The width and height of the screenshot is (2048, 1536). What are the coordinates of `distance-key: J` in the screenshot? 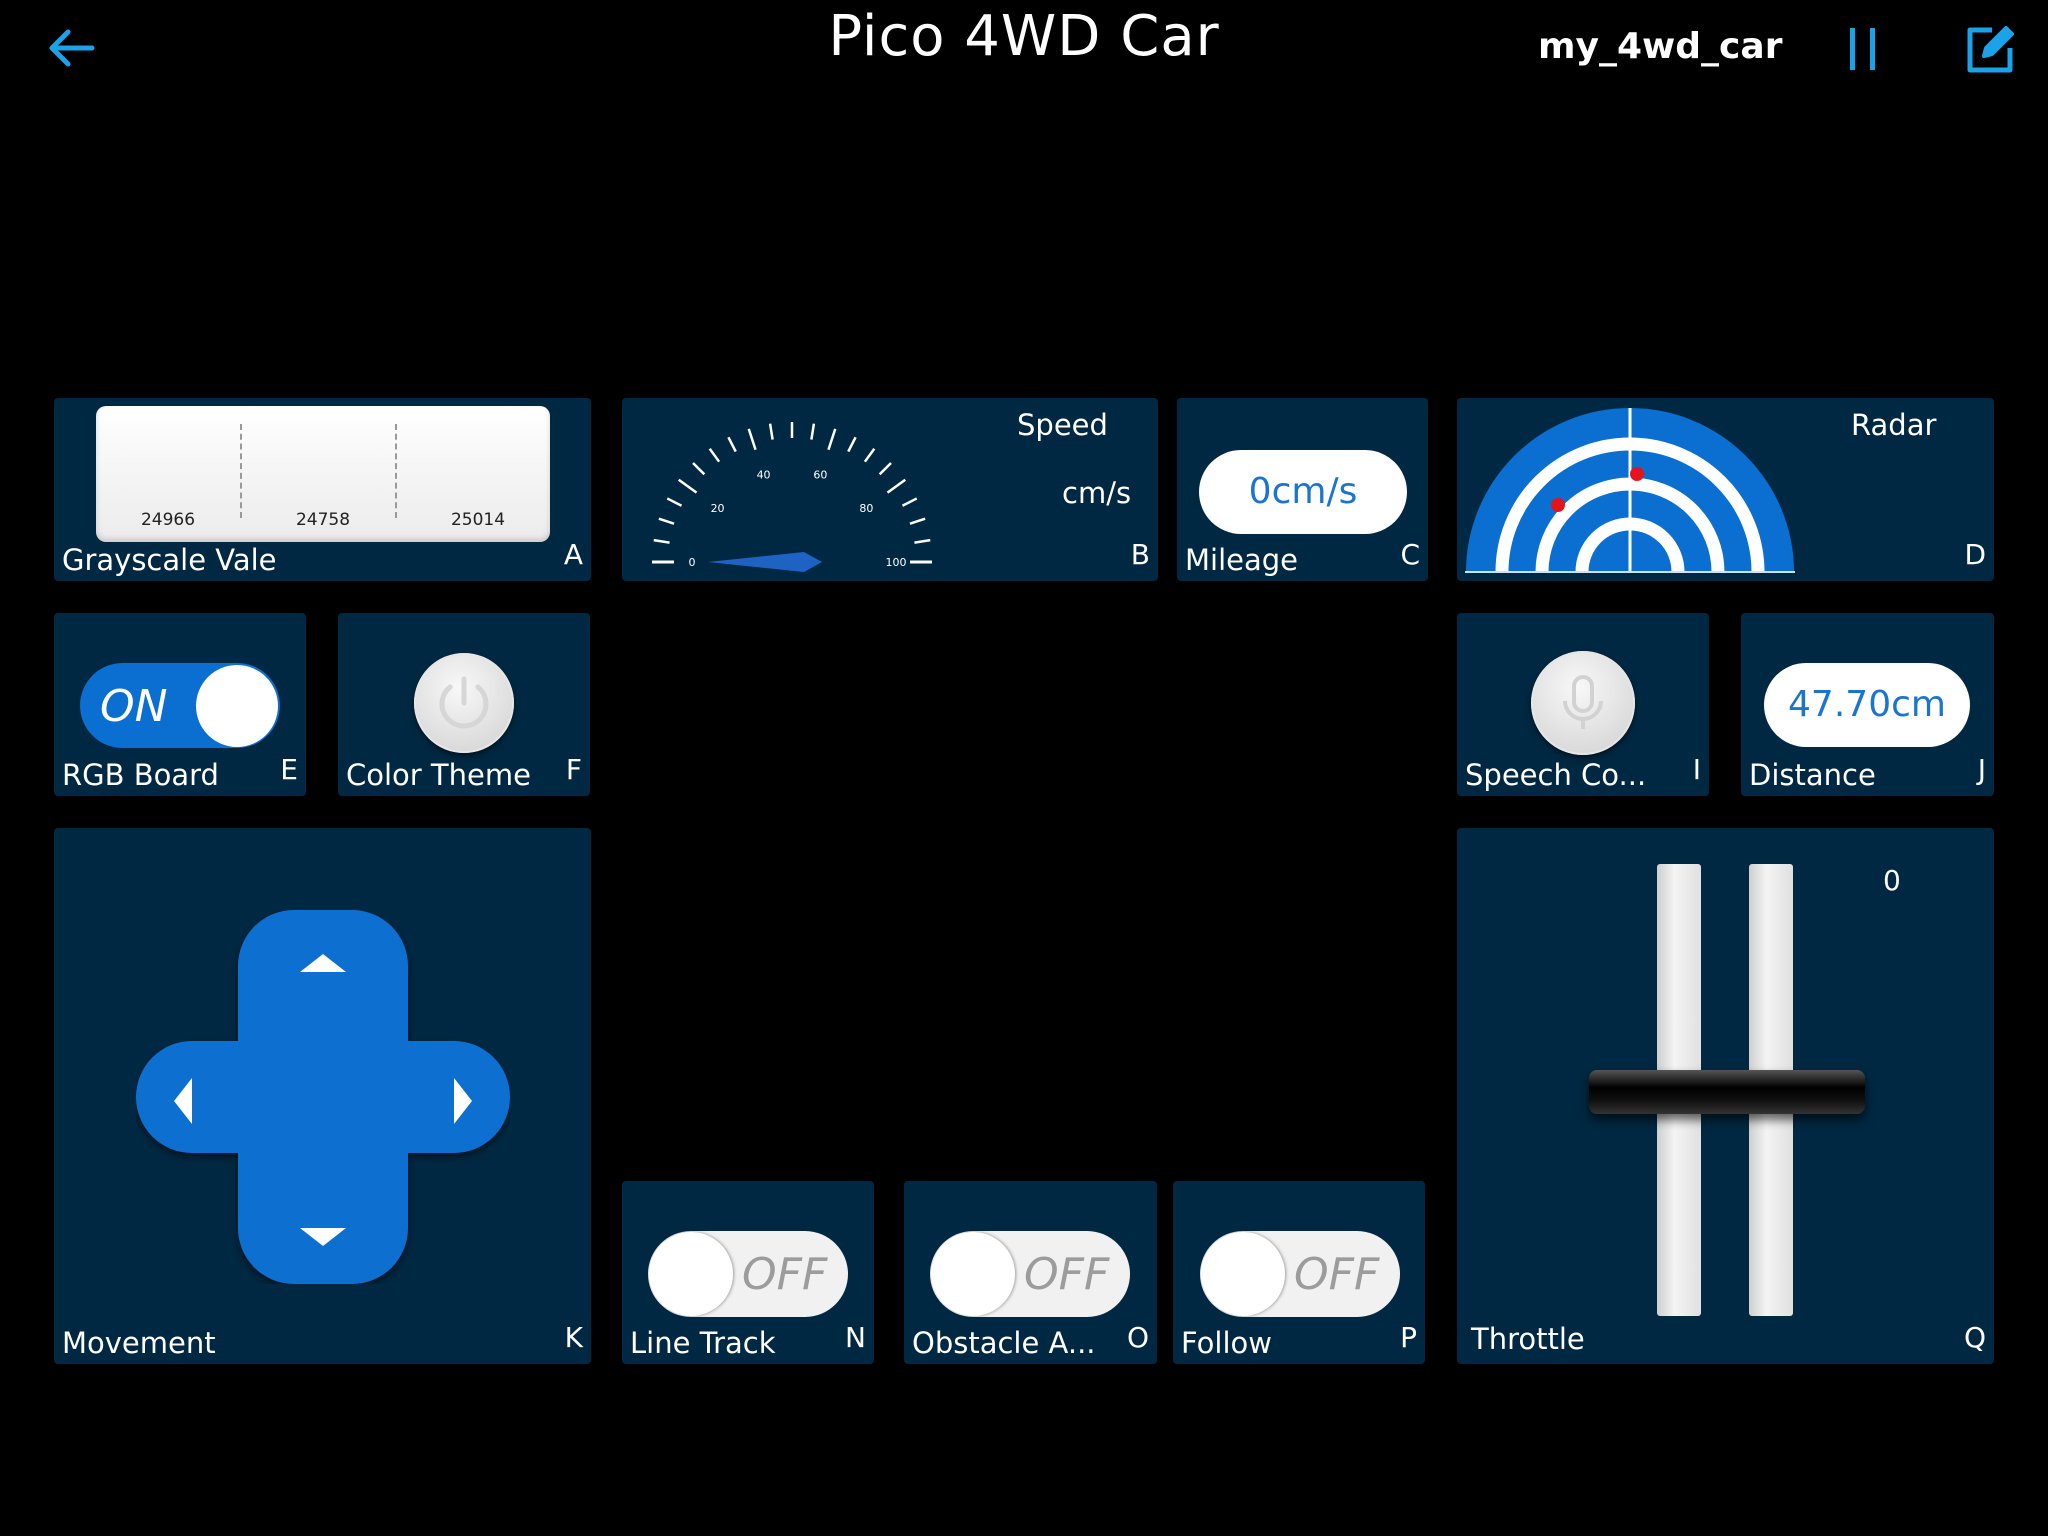 It's located at (1981, 769).